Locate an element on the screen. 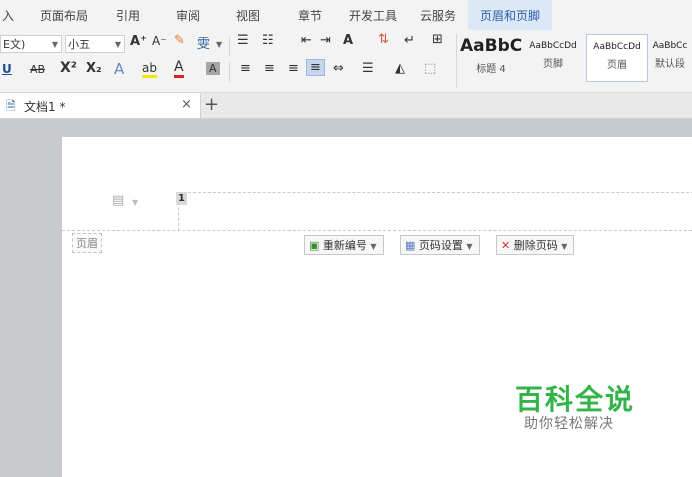 This screenshot has height=477, width=692. menu-references: 引用 is located at coordinates (128, 15).